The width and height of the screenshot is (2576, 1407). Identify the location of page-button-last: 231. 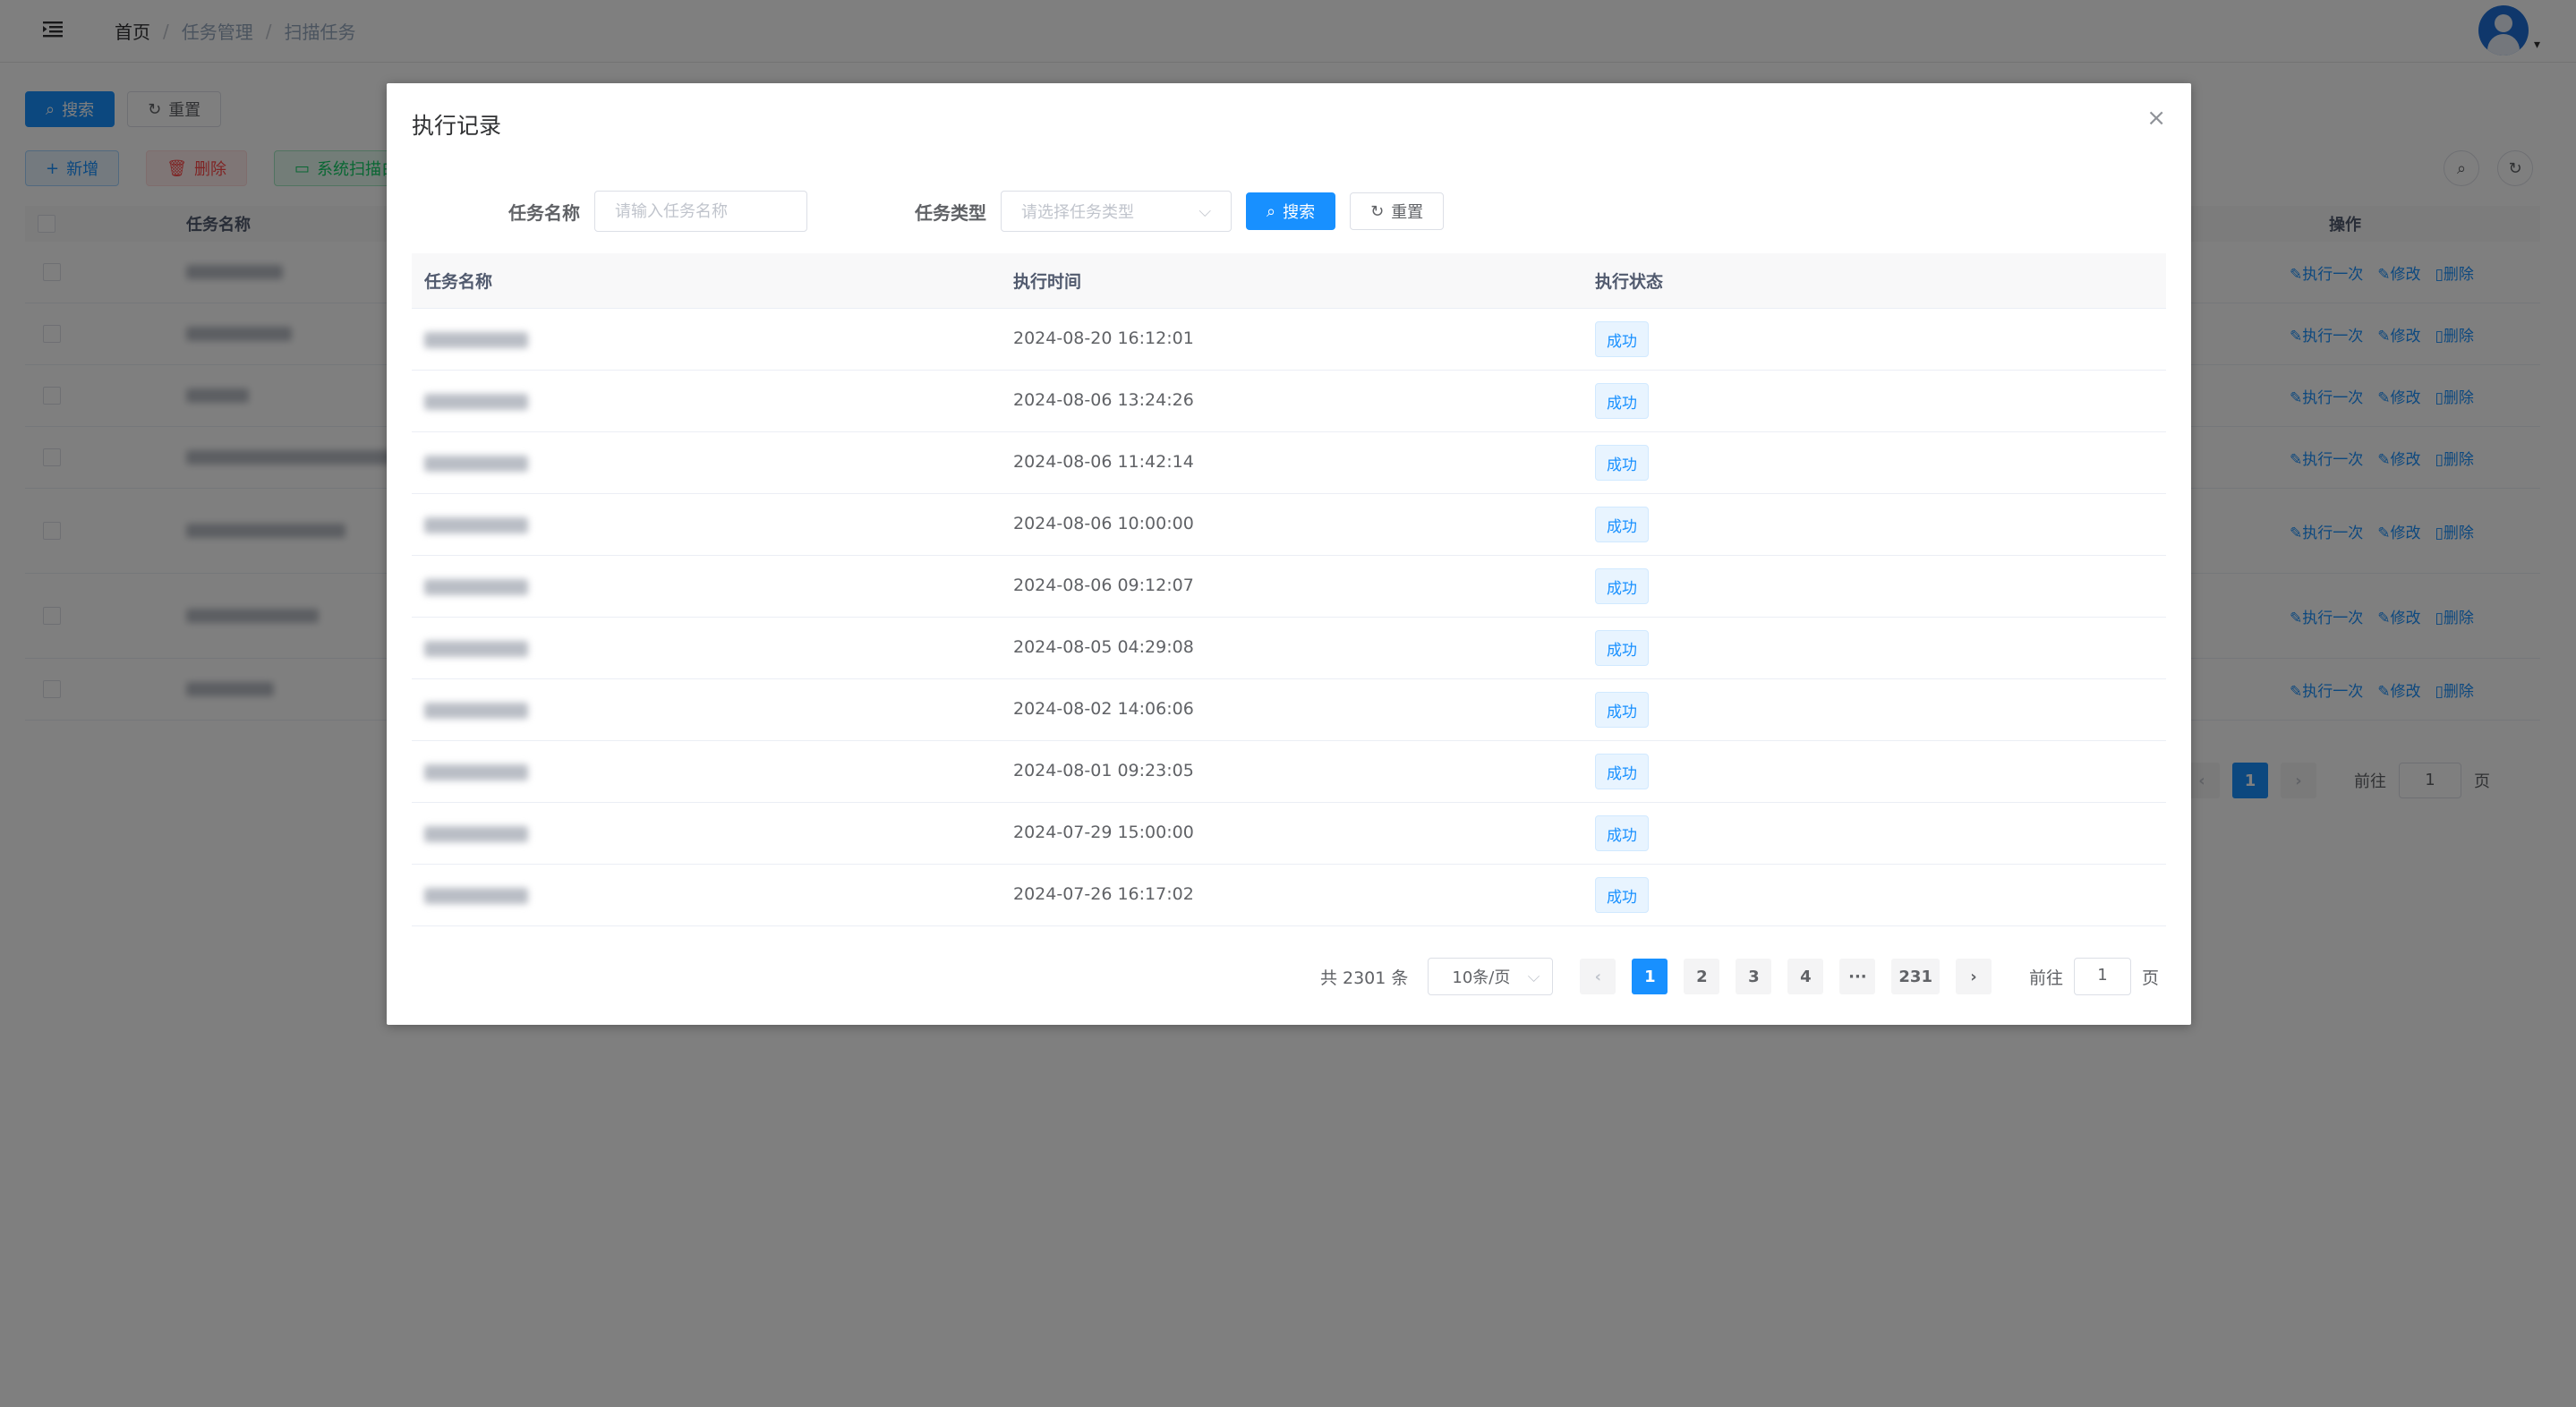
(1915, 976).